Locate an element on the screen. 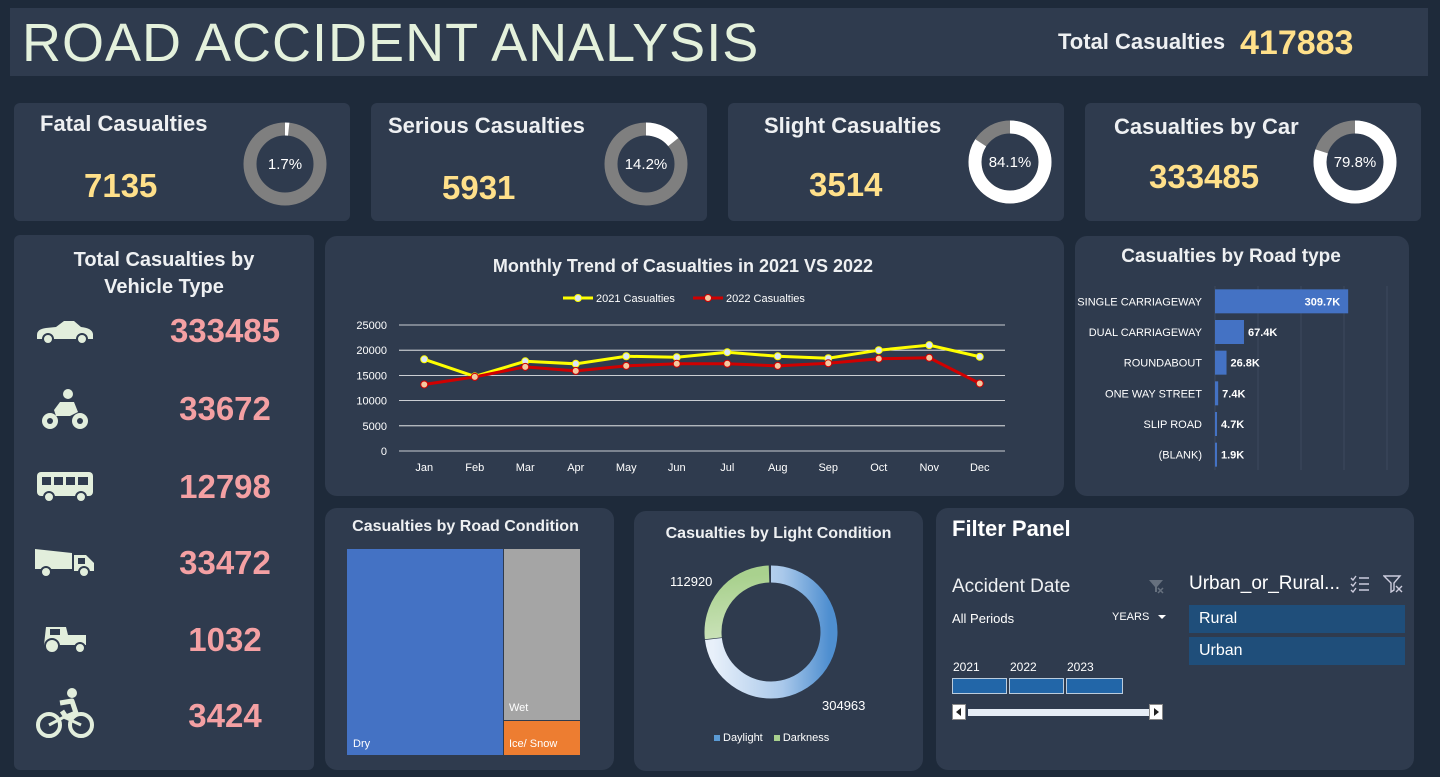  total-casualties-label: Total Casualties is located at coordinates (1142, 41).